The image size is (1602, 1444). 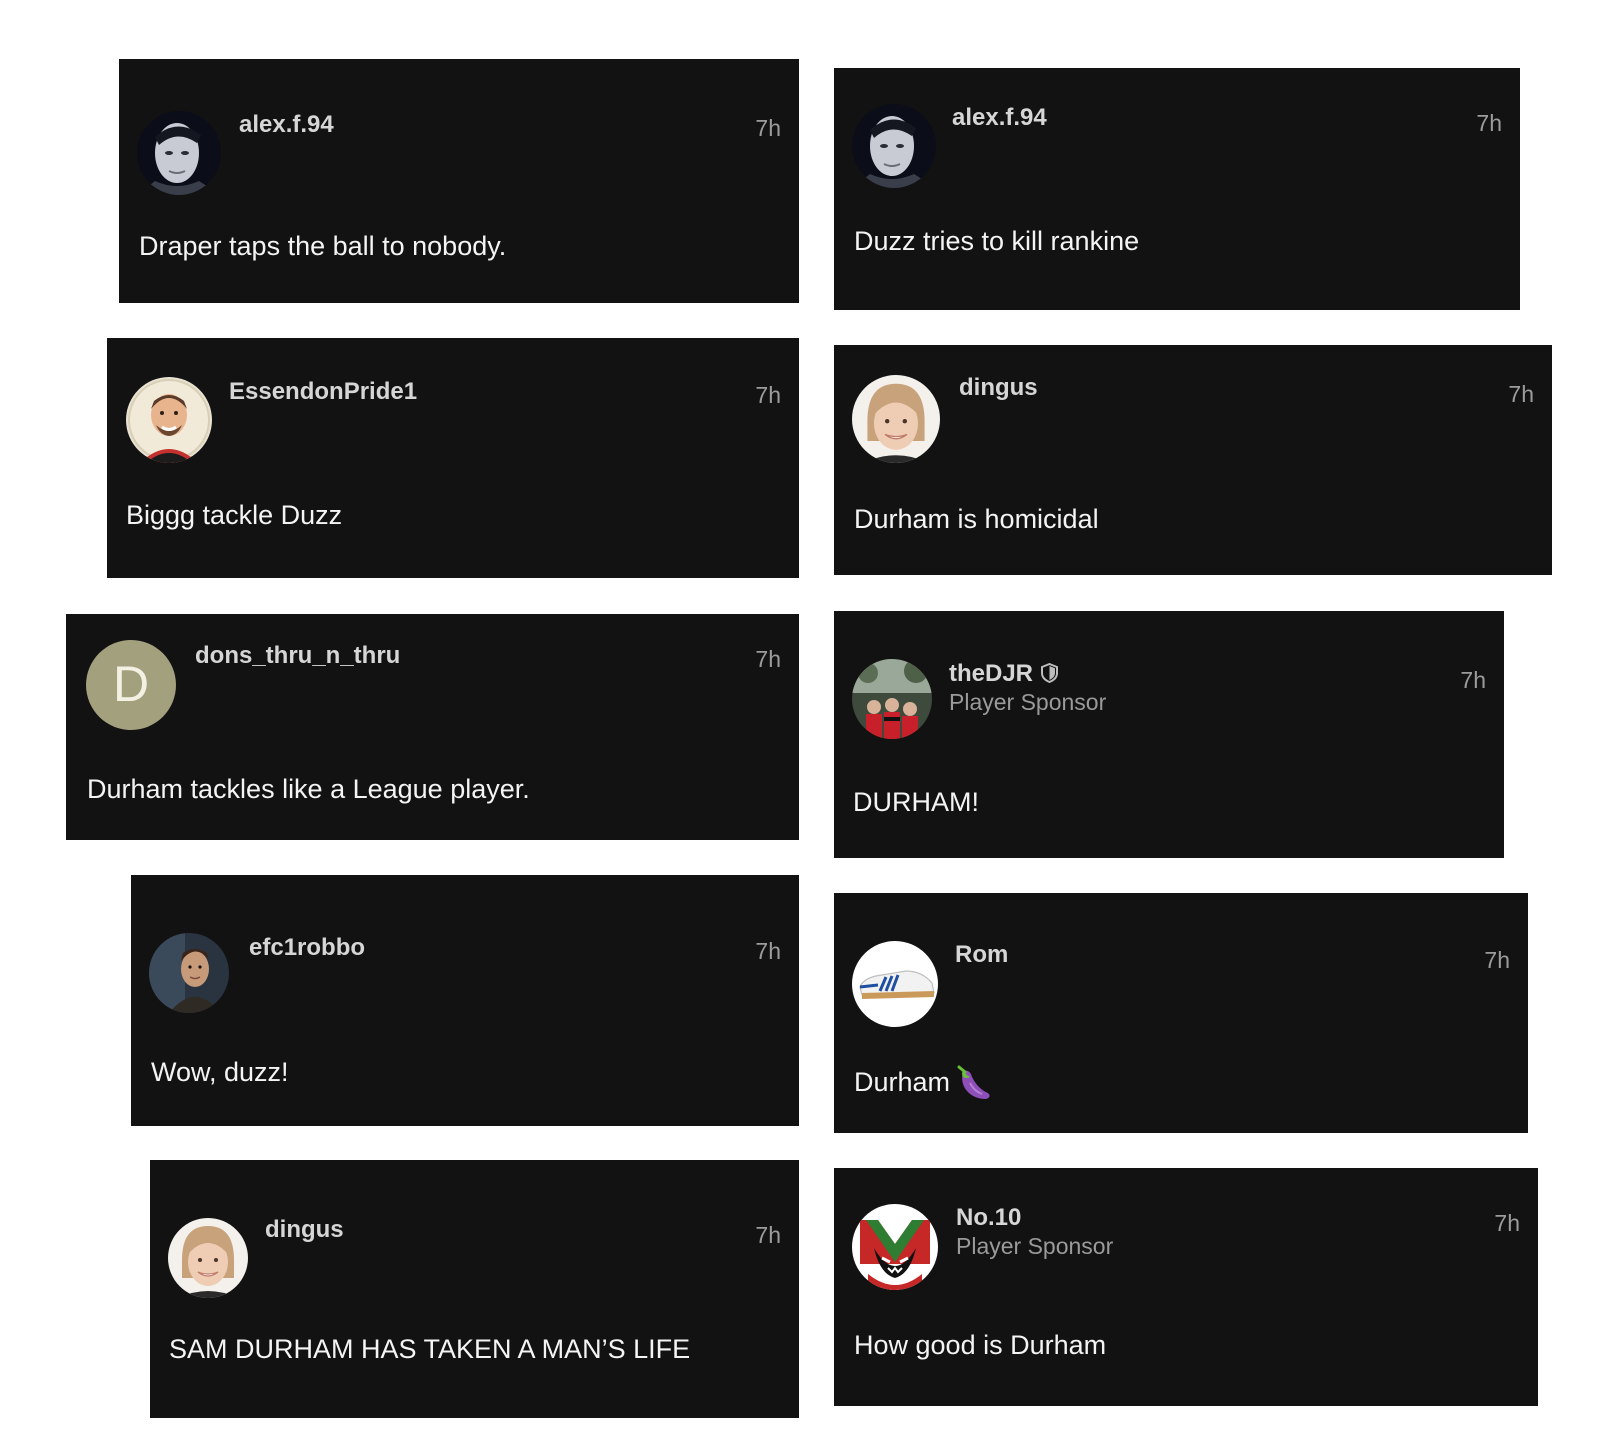 What do you see at coordinates (997, 241) in the screenshot?
I see `comment-text: Duzz tries to kill rankine` at bounding box center [997, 241].